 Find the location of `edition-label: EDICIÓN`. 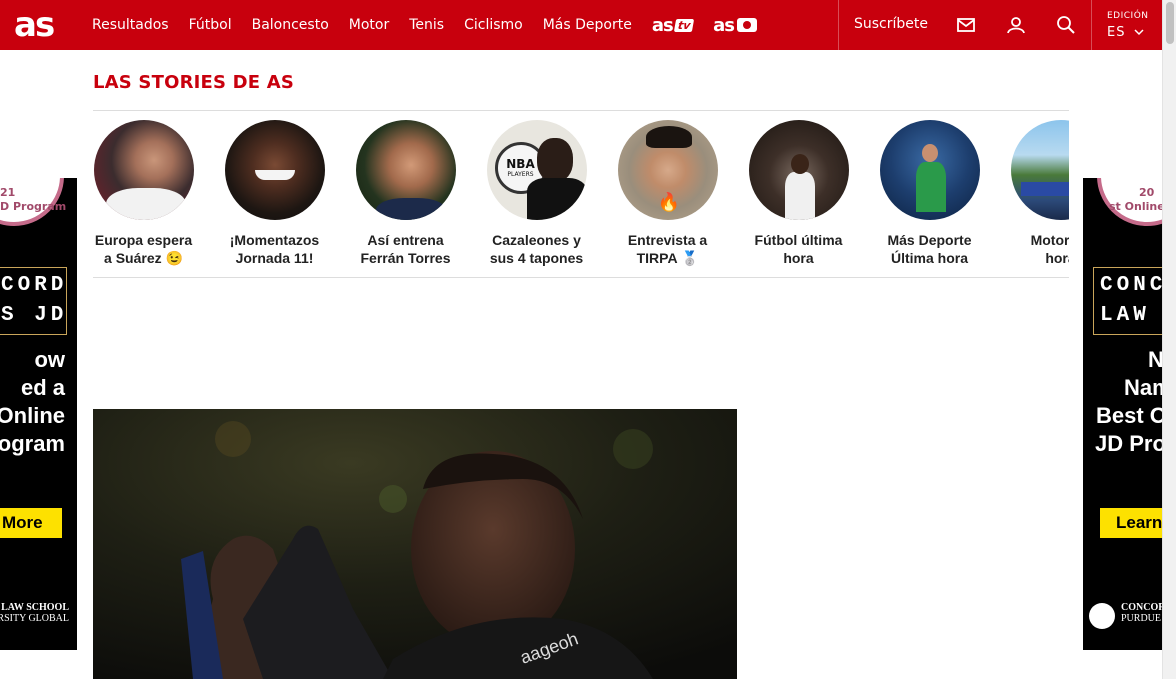

edition-label: EDICIÓN is located at coordinates (1128, 16).